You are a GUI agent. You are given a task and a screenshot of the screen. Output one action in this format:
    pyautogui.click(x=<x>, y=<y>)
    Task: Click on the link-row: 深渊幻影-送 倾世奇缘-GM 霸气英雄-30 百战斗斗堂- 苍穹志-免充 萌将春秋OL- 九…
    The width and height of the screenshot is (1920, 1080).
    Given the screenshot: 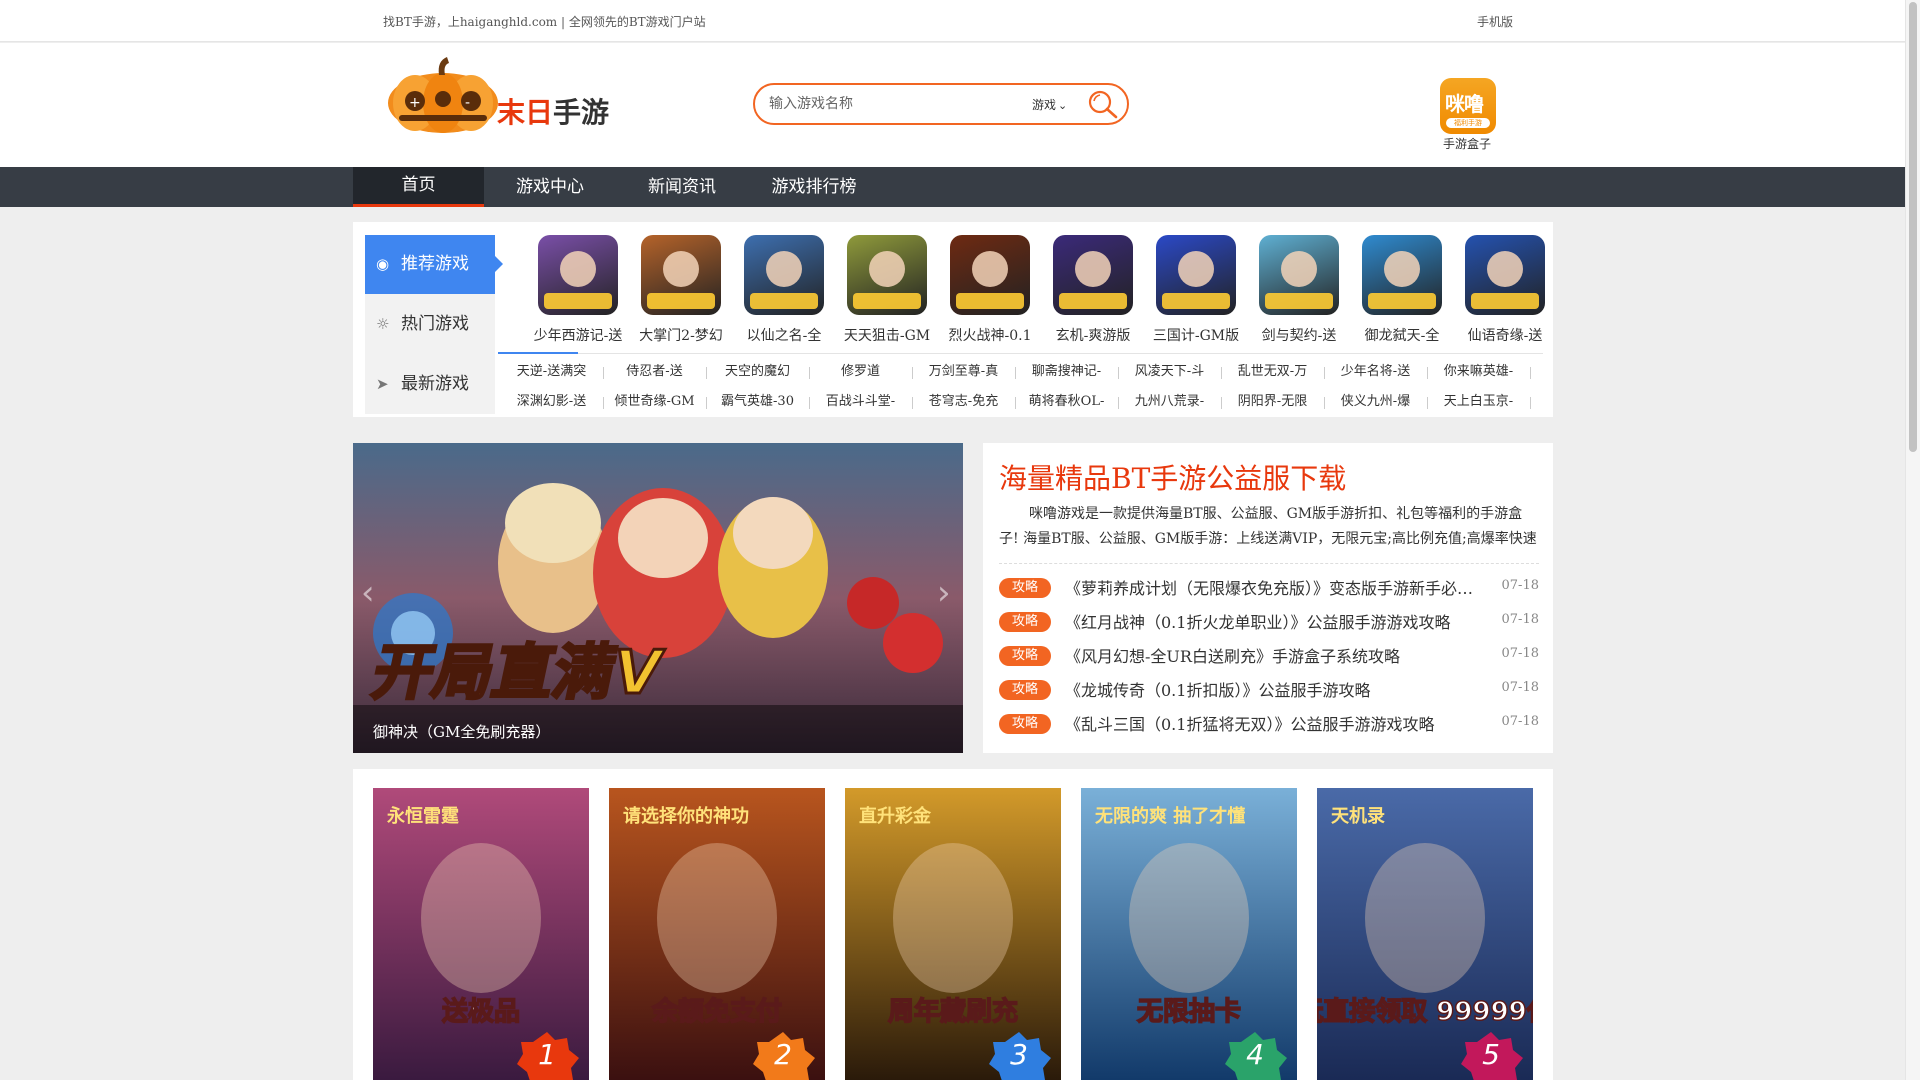 What is the action you would take?
    pyautogui.click(x=1020, y=402)
    